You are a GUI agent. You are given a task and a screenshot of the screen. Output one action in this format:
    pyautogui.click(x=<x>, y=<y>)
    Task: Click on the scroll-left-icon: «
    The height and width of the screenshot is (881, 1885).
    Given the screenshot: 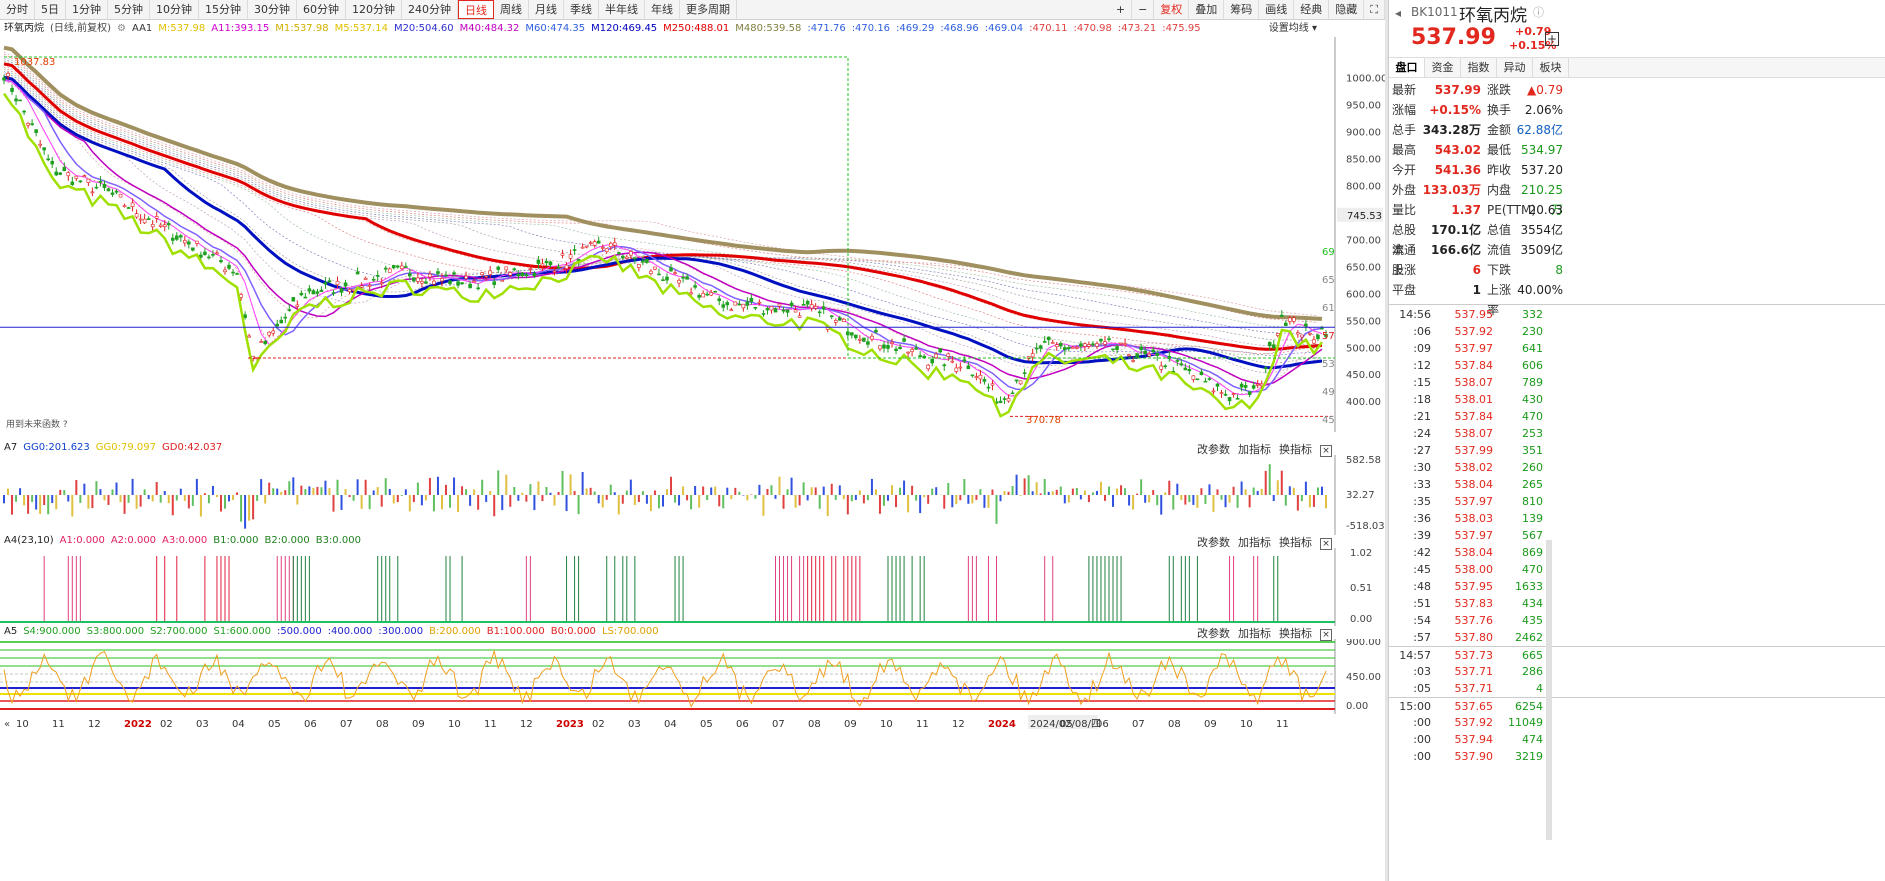 What is the action you would take?
    pyautogui.click(x=7, y=724)
    